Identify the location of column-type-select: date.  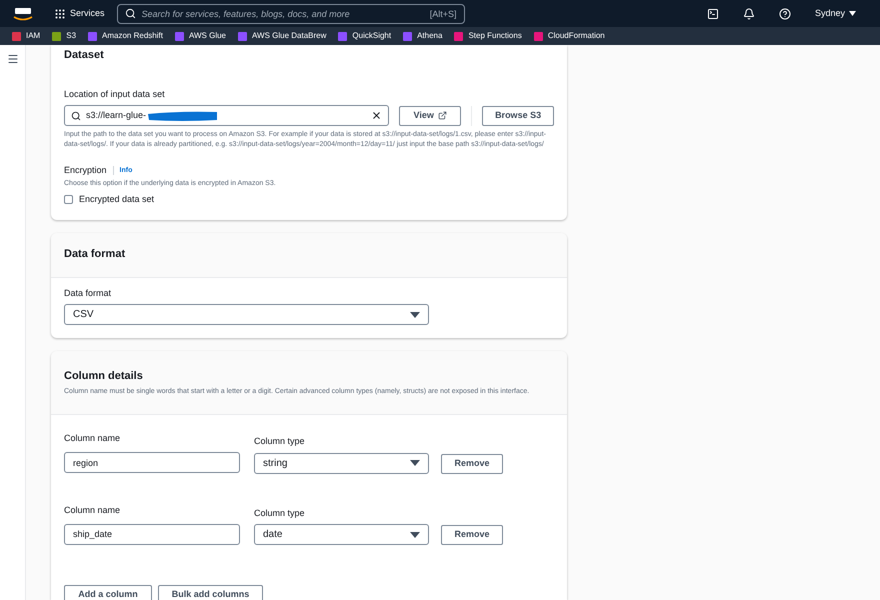
(341, 534).